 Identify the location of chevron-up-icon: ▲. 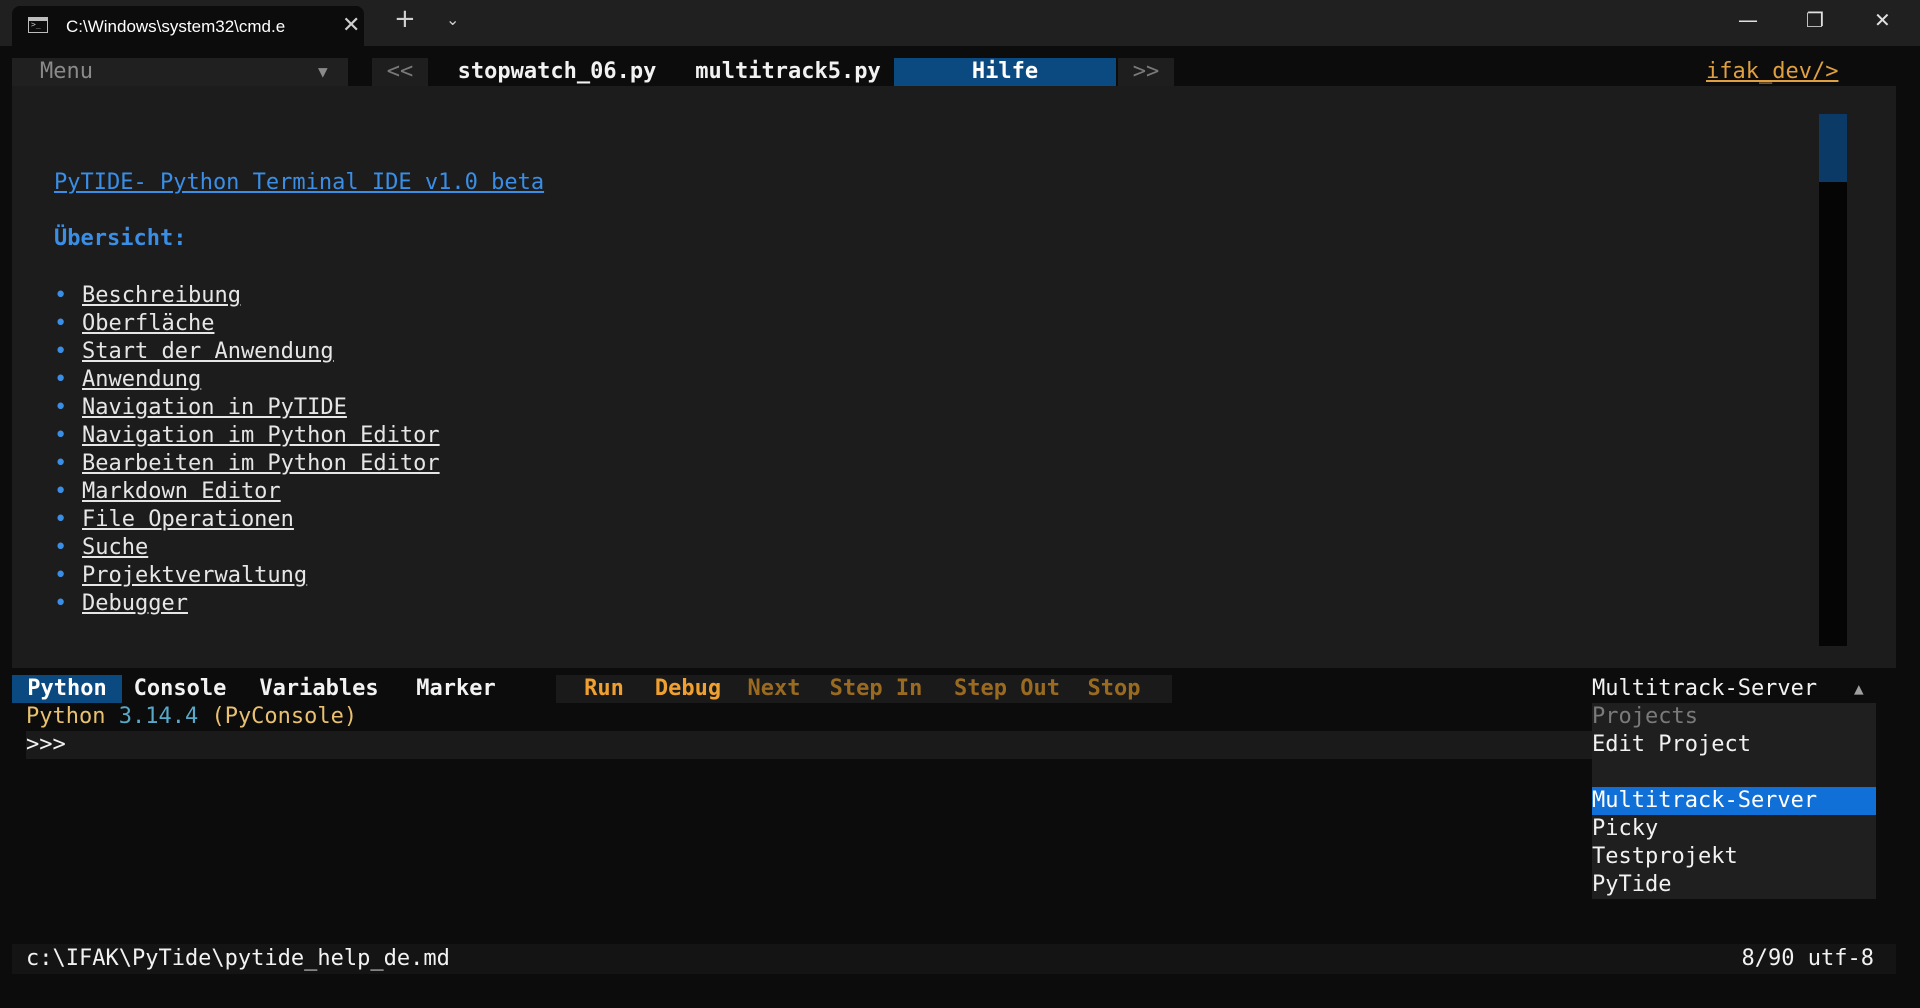
(1859, 688).